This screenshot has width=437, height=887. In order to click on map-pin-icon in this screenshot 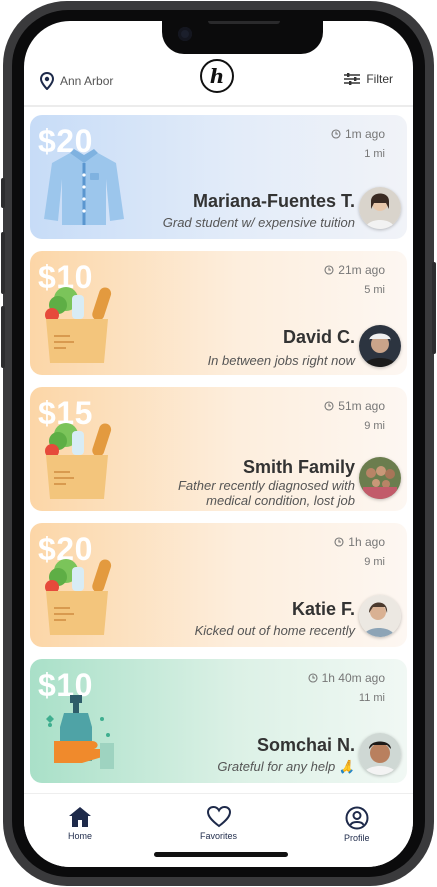, I will do `click(47, 81)`.